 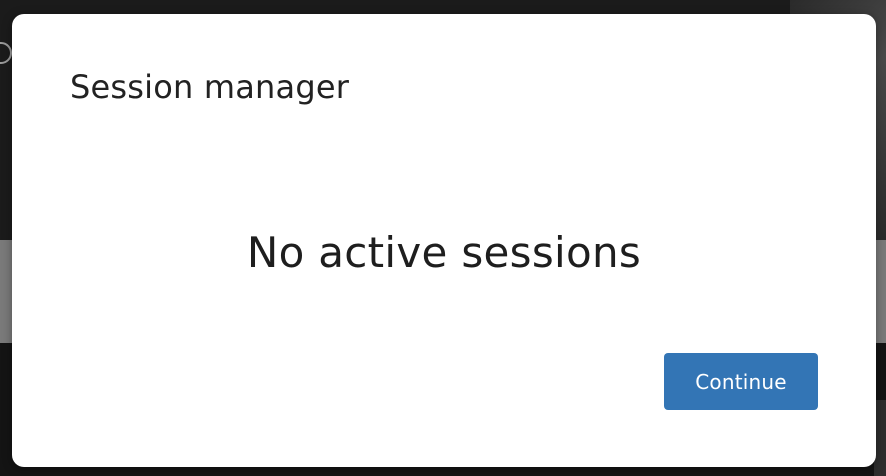 What do you see at coordinates (210, 87) in the screenshot?
I see `dialog-title: Session manager` at bounding box center [210, 87].